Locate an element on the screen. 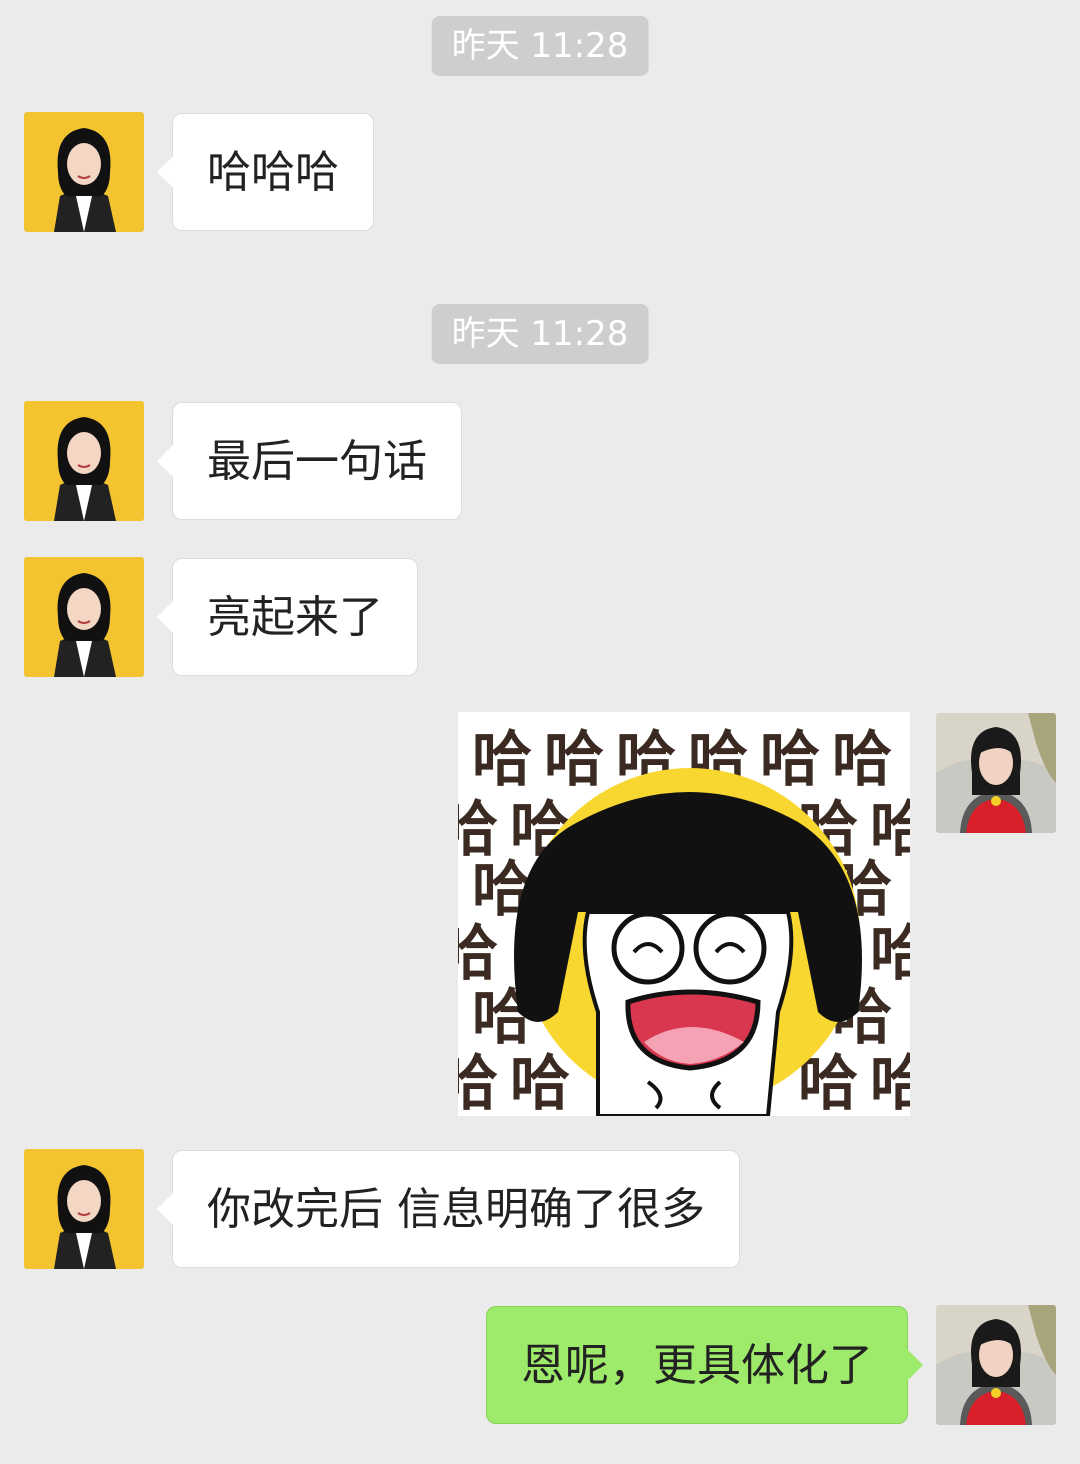  laughing-girl-sticker: 哈 哈 哈 哈 哈 哈 哈 哈 哈 哈 哈 哈 哈 哈 哈 哈 哈 哈 哈 哈 is located at coordinates (684, 914).